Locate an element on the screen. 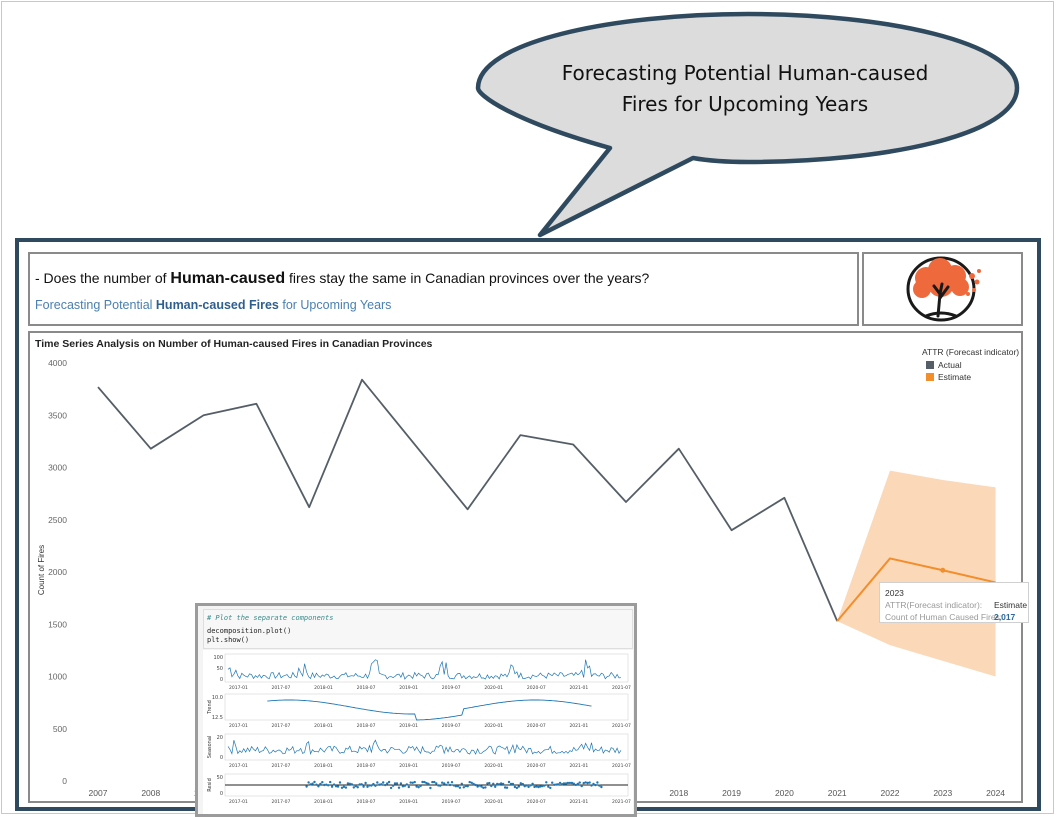  hover-point is located at coordinates (943, 570).